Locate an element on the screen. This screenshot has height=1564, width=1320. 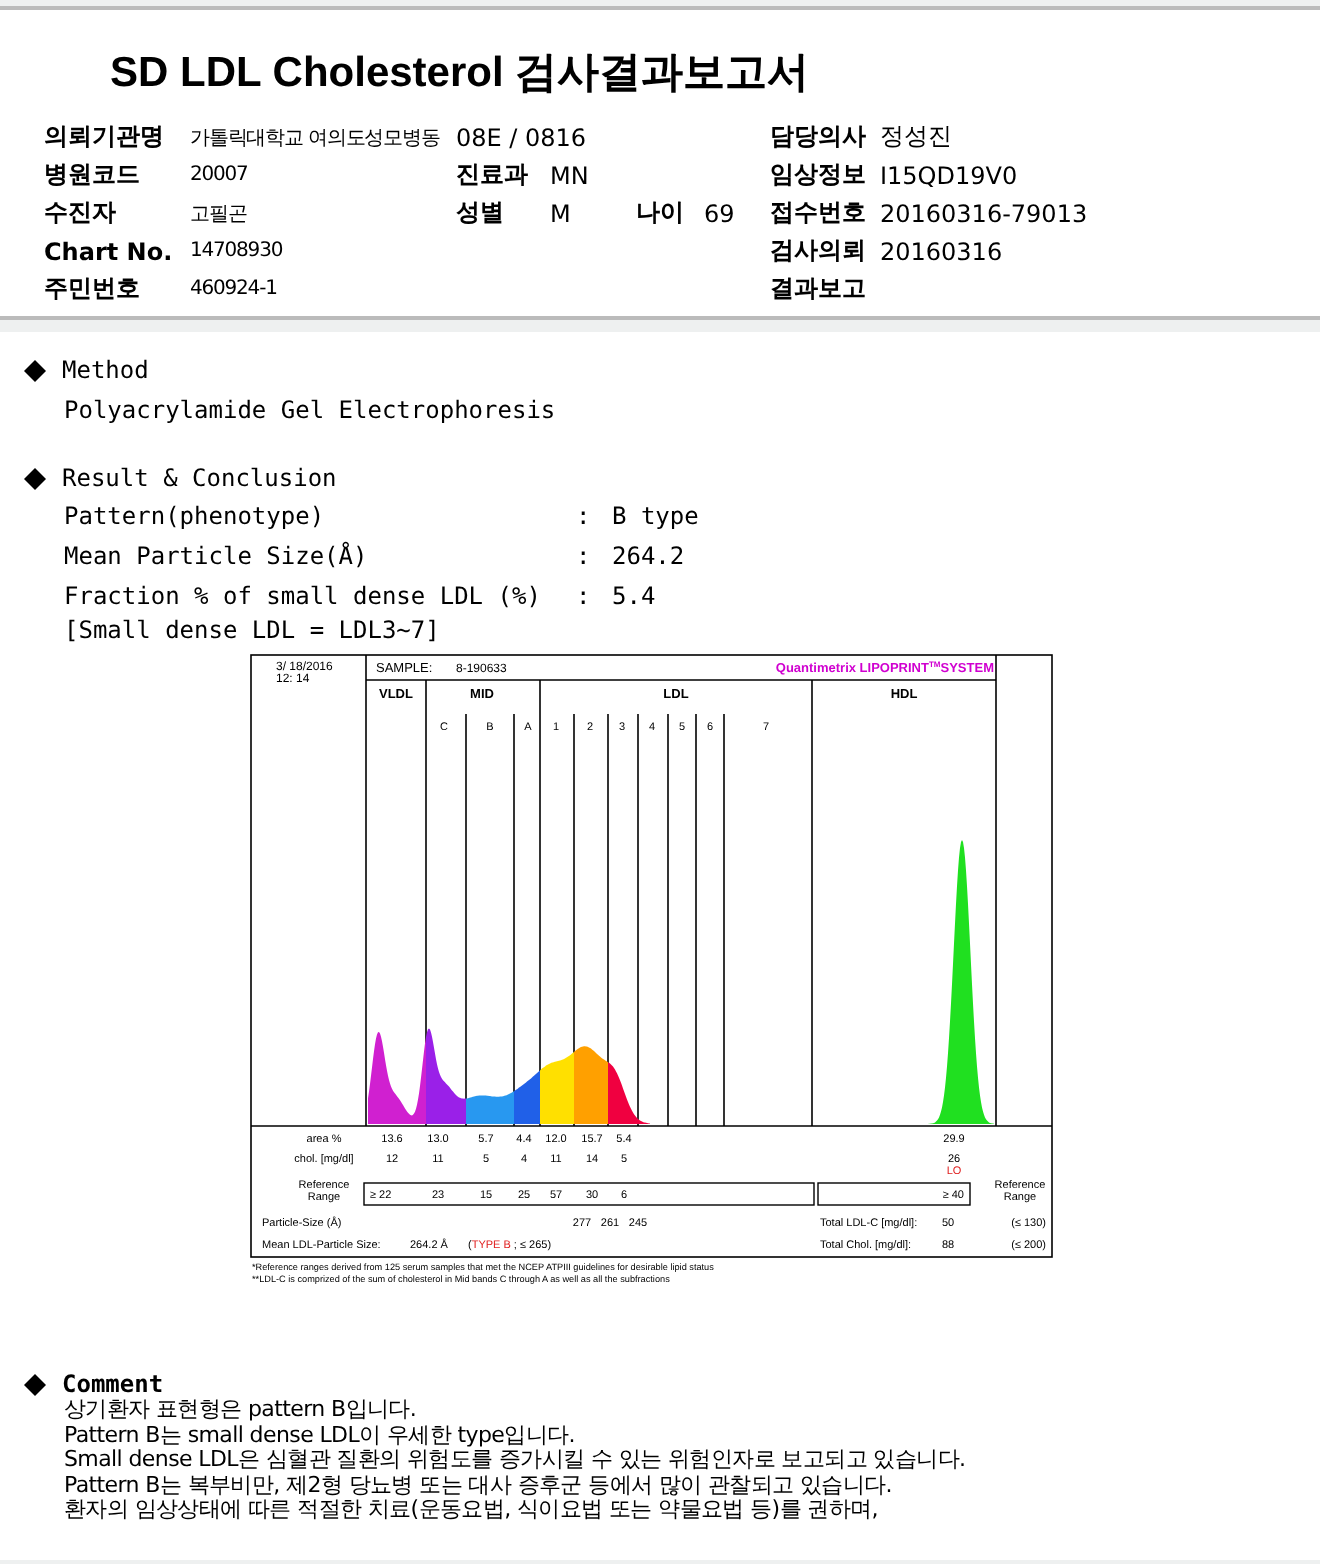
field-label: 성별 is located at coordinates (481, 213).